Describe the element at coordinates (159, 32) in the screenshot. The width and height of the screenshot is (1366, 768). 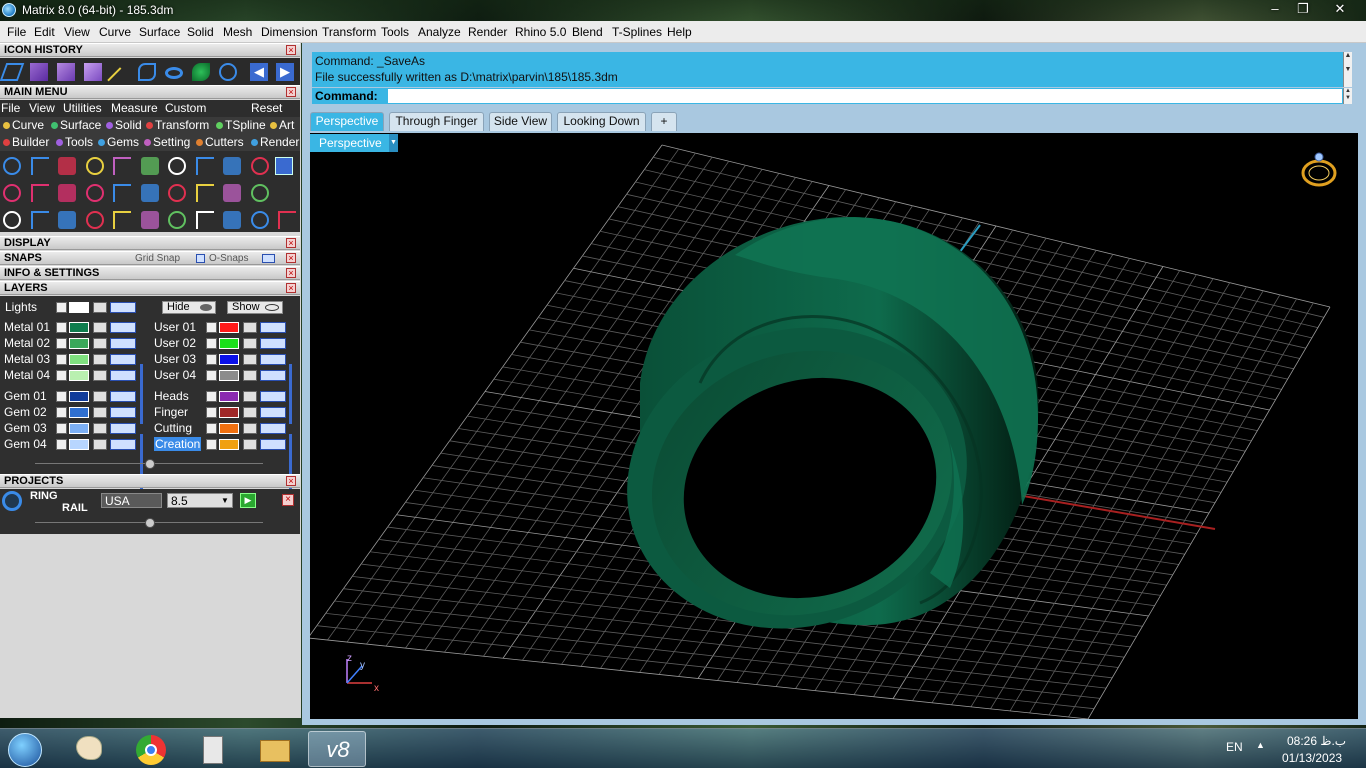
I see `menu-surface: Surface` at that location.